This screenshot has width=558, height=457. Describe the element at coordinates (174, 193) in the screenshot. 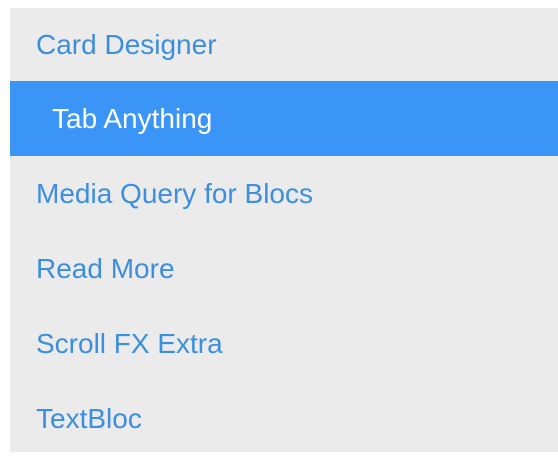

I see `menu-item-label: Media Query for Blocs` at that location.